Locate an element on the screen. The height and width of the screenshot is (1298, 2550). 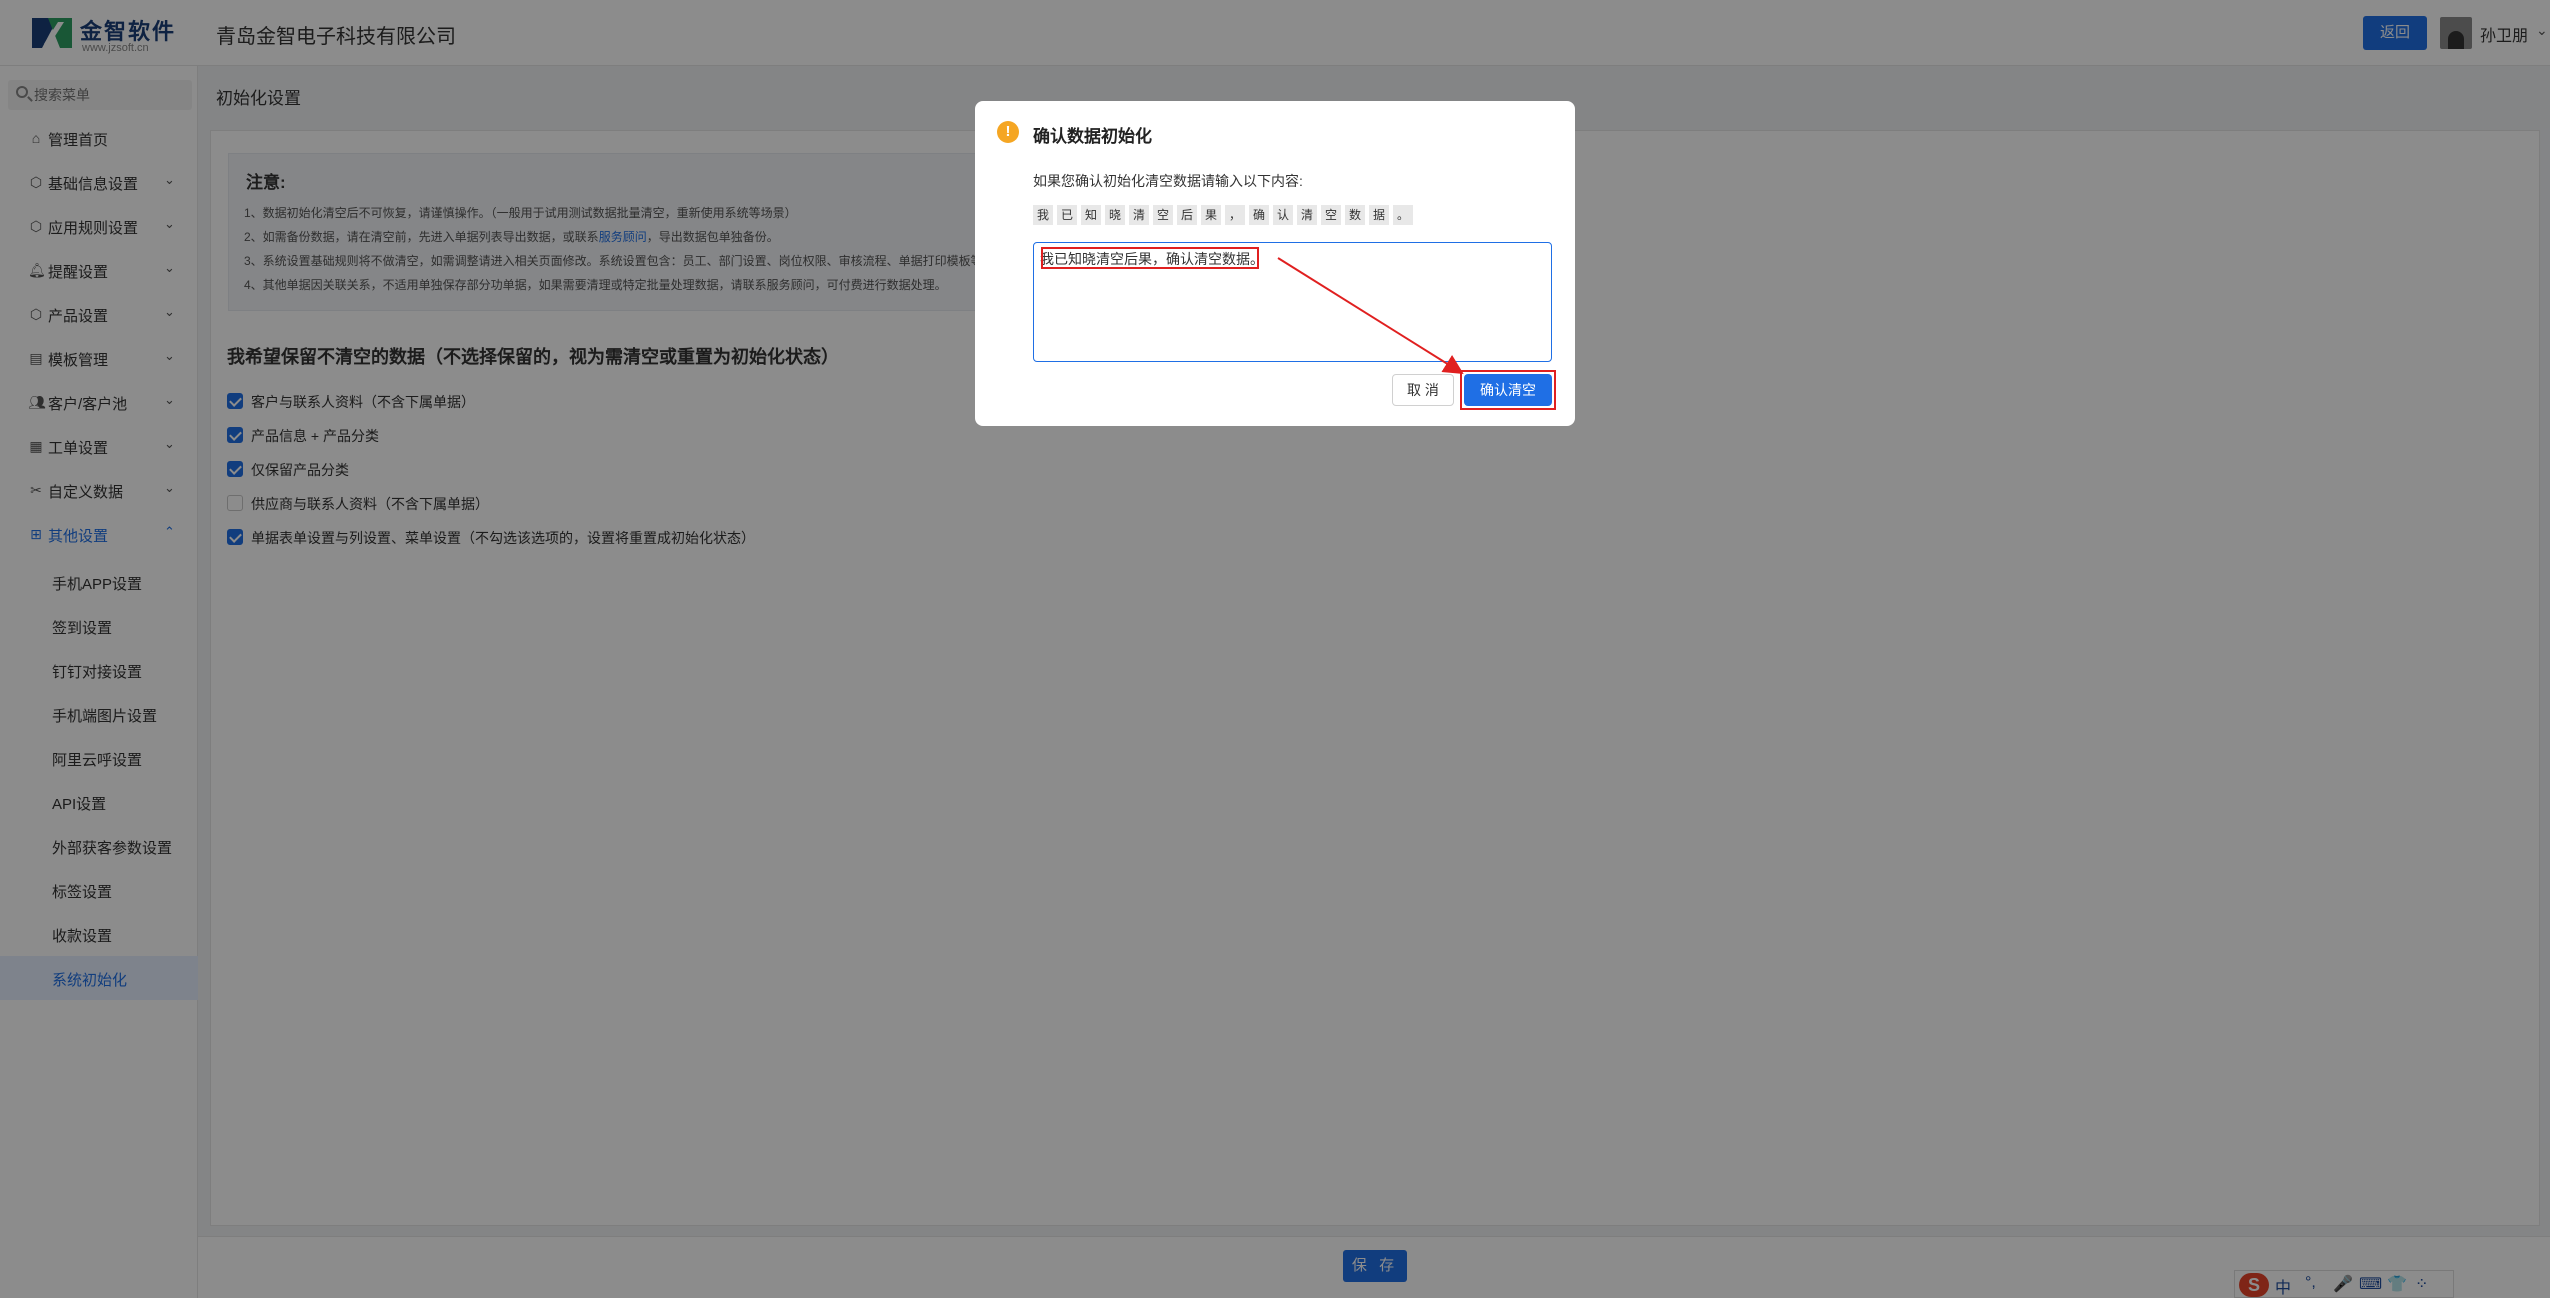
confirmation-char: 后 is located at coordinates (1187, 215).